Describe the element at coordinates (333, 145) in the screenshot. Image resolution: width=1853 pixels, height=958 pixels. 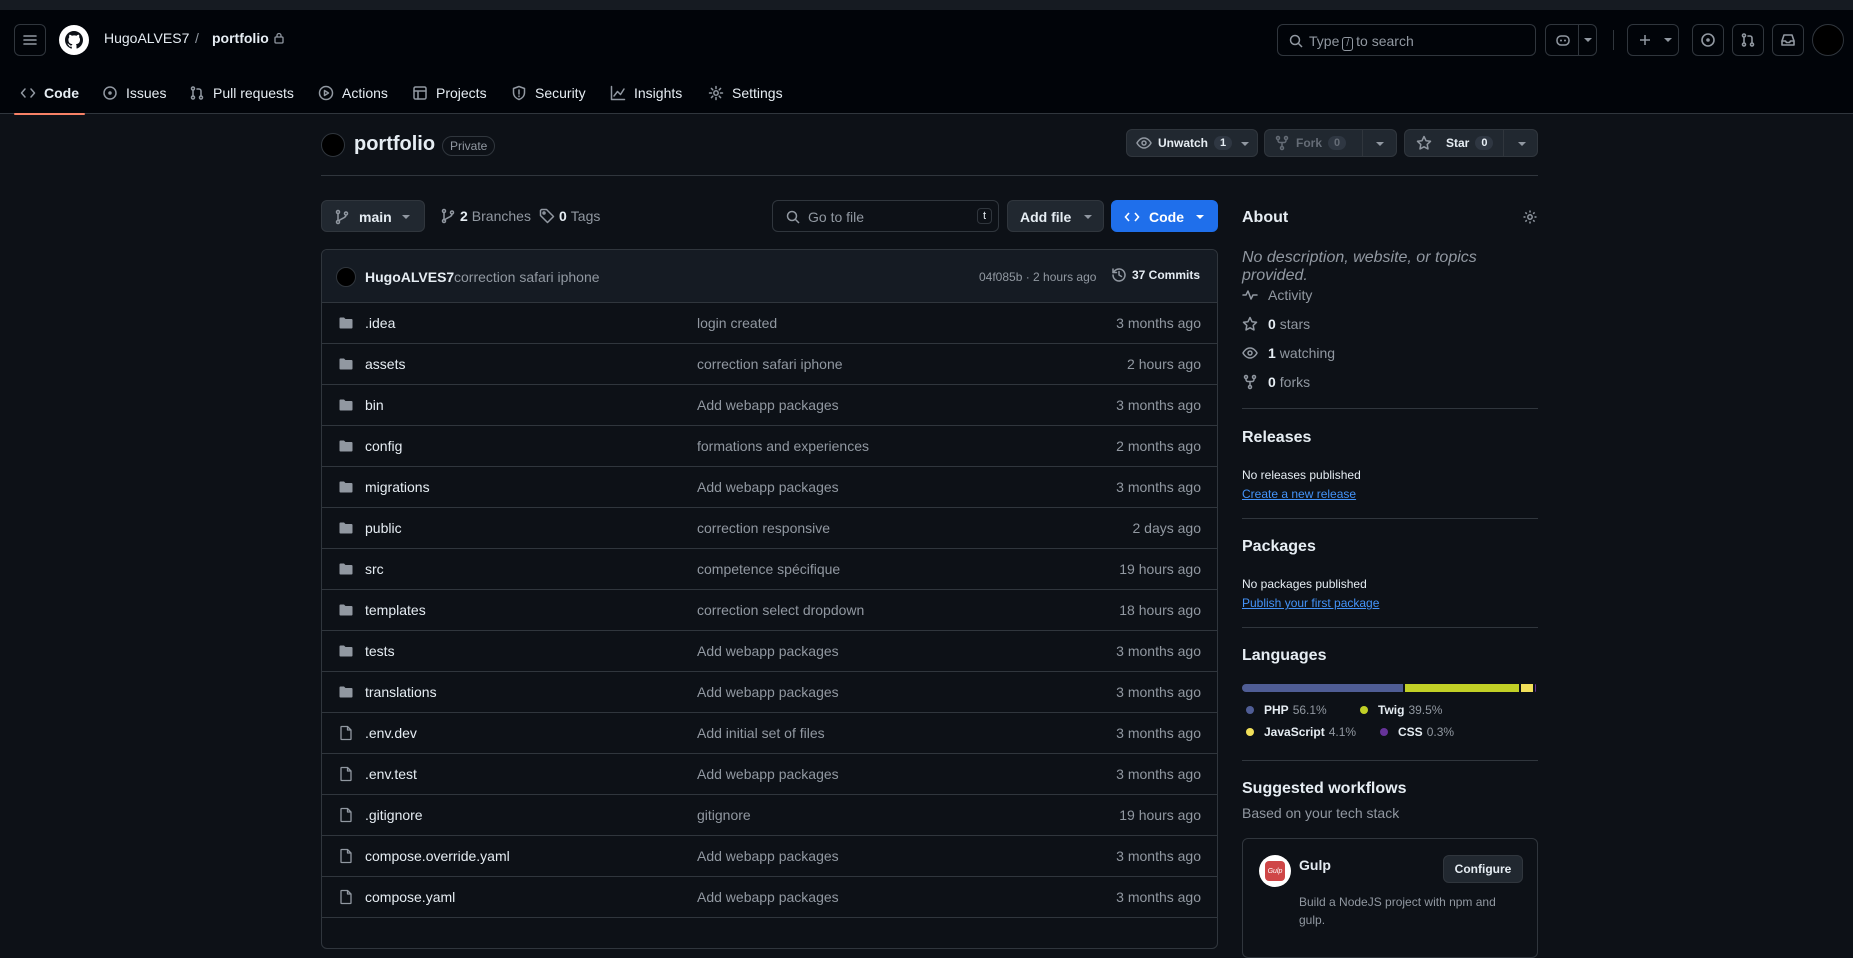
I see `owner-avatar` at that location.